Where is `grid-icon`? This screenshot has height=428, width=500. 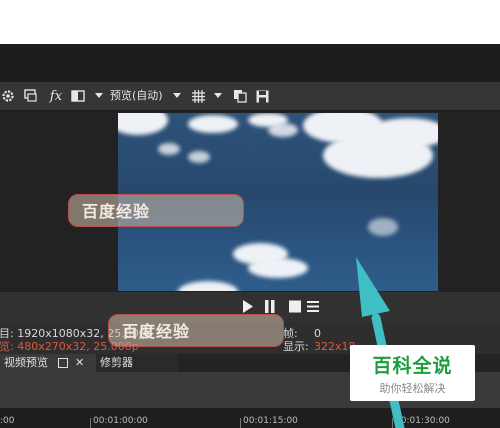
grid-icon is located at coordinates (198, 96).